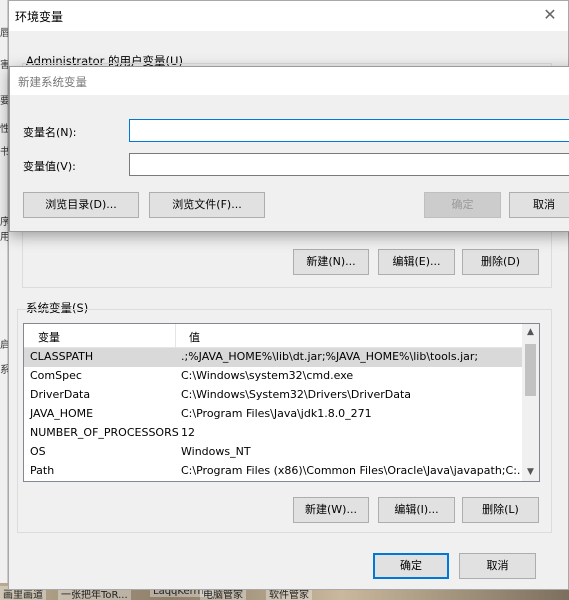 The image size is (569, 600). What do you see at coordinates (550, 16) in the screenshot?
I see `close-icon: ✕` at bounding box center [550, 16].